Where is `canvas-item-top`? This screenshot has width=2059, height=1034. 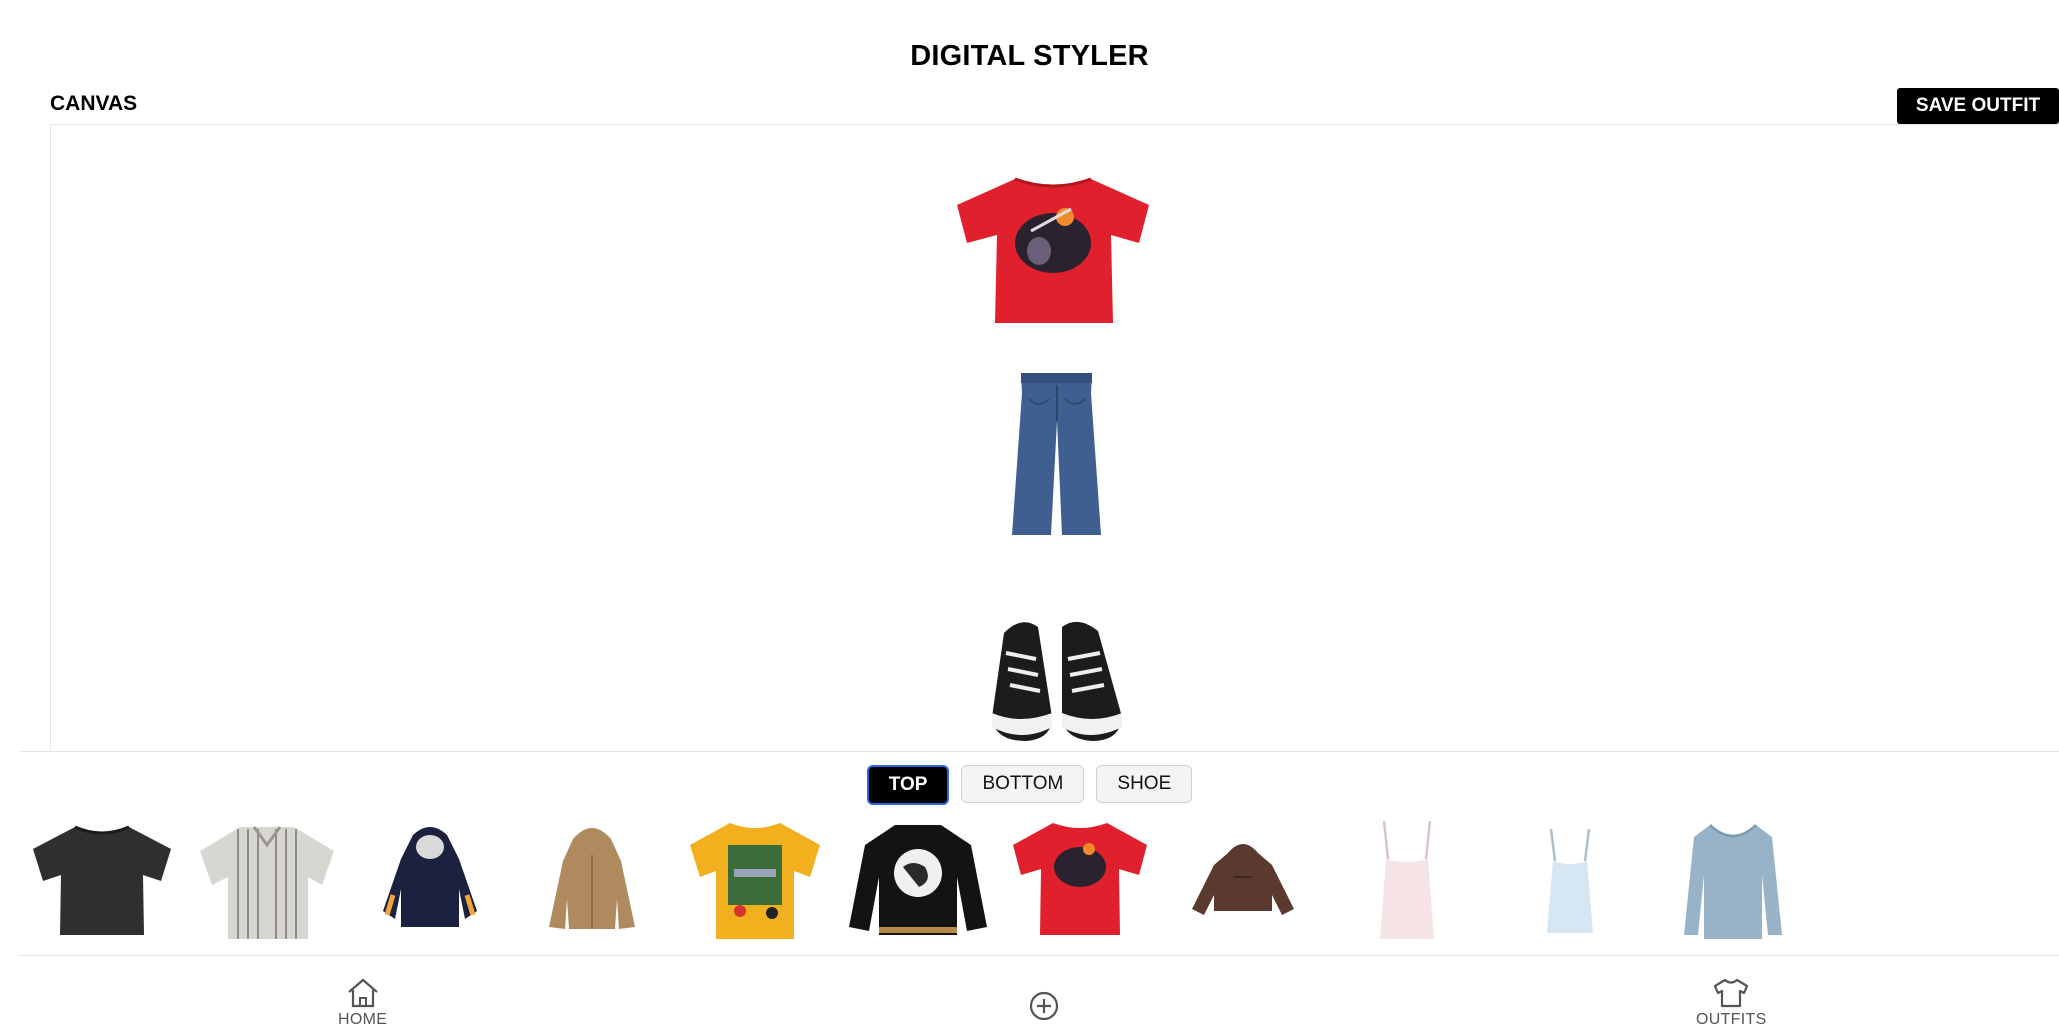
canvas-item-top is located at coordinates (1053, 250).